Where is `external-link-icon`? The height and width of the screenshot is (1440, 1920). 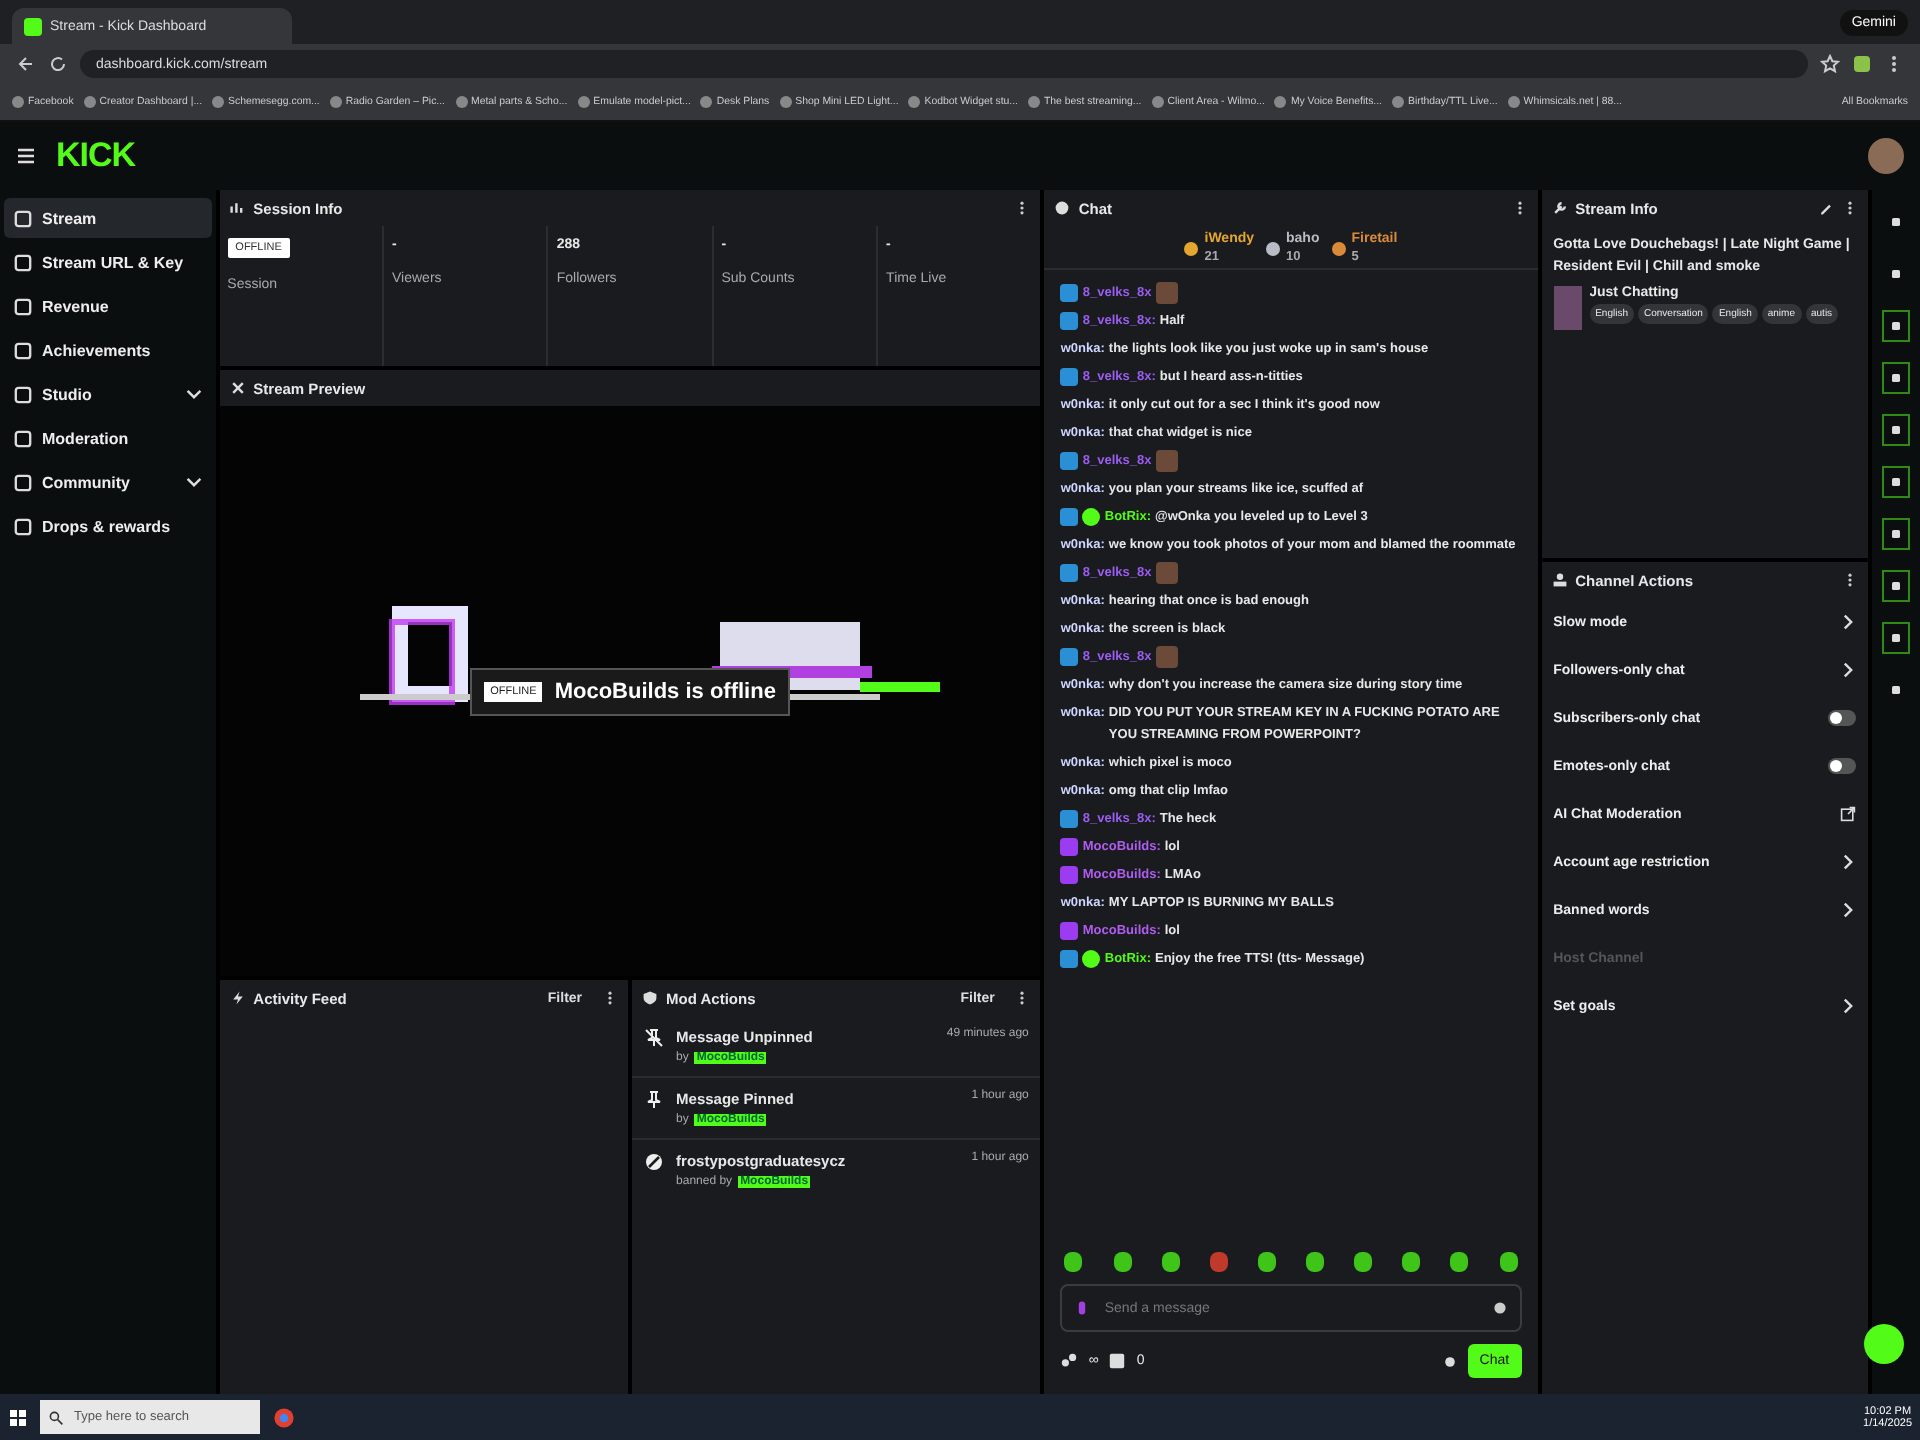 external-link-icon is located at coordinates (1848, 814).